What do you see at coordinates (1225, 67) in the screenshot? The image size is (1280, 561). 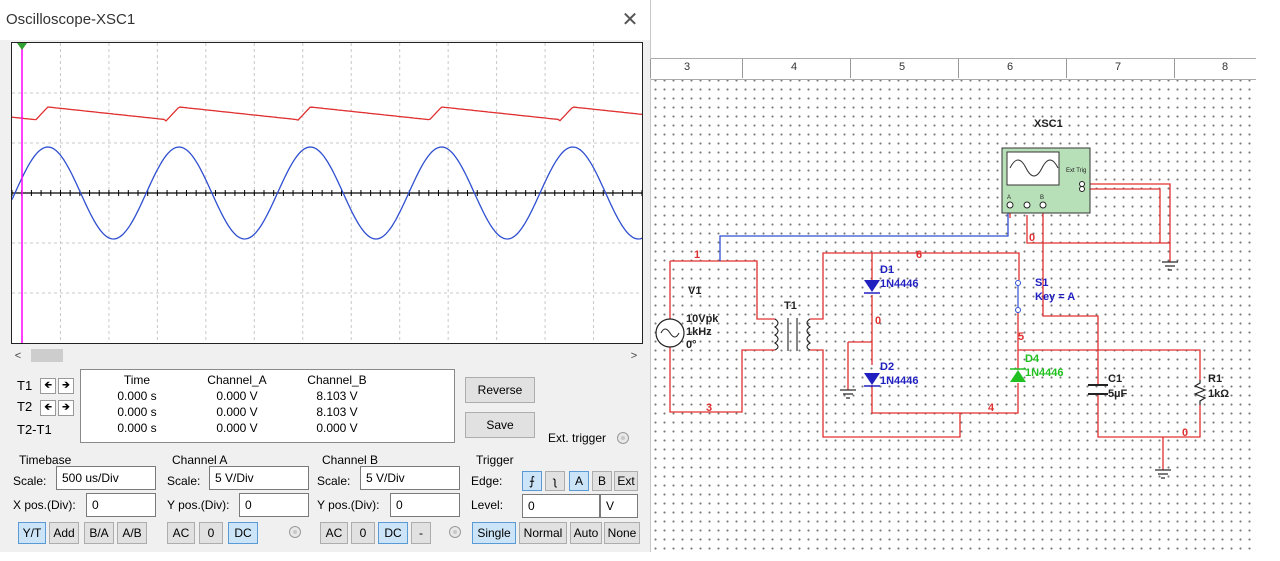 I see `ruler-tick: 8` at bounding box center [1225, 67].